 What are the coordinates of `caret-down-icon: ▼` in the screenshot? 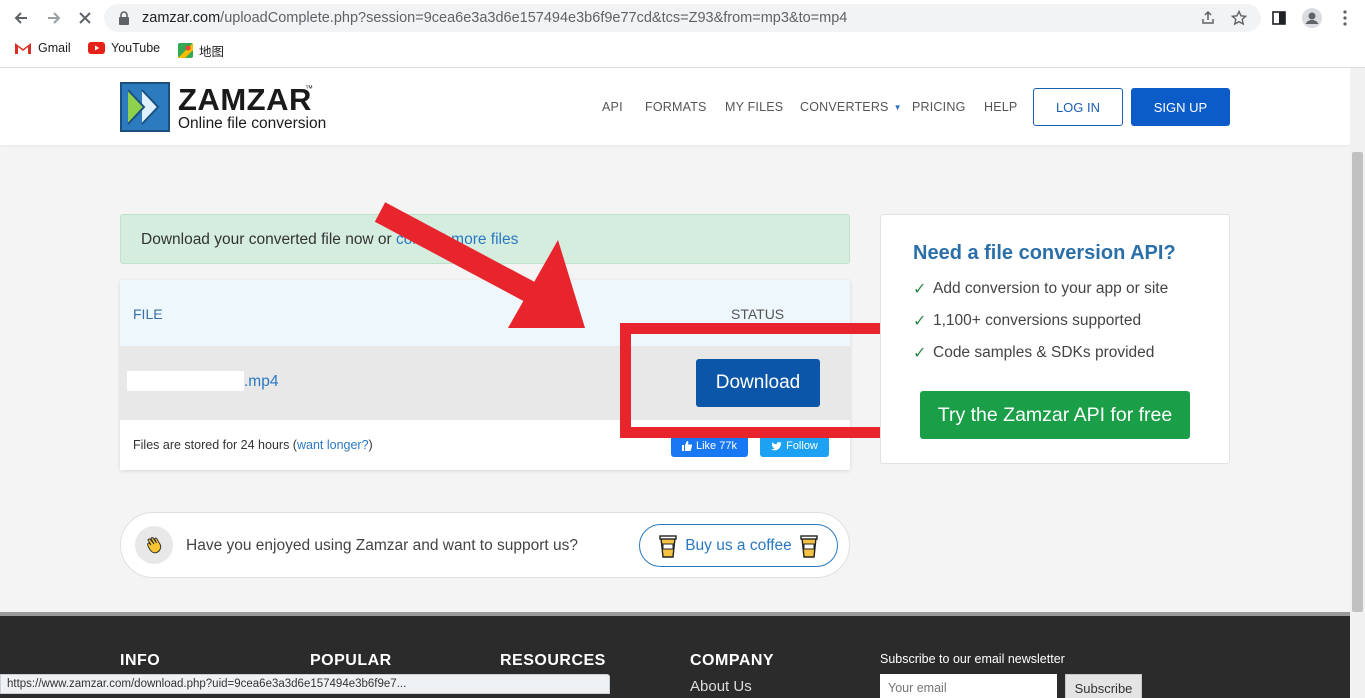 It's located at (897, 108).